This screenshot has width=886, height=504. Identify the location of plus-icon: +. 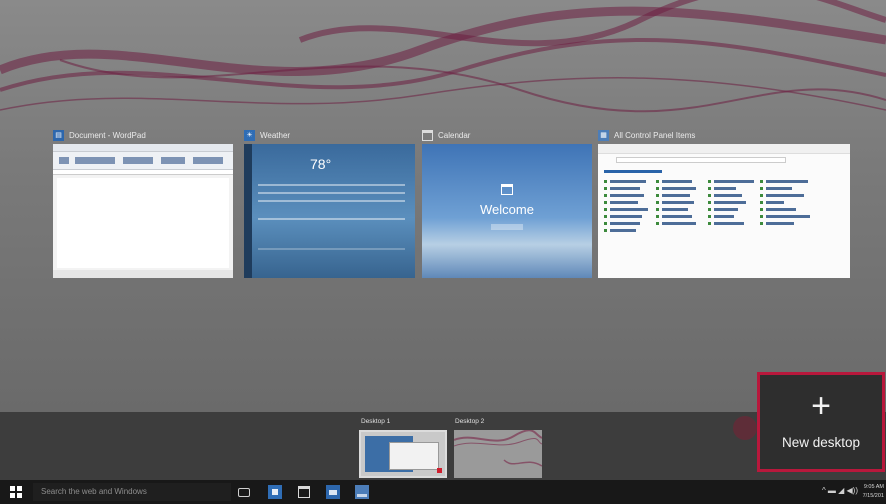
(821, 406).